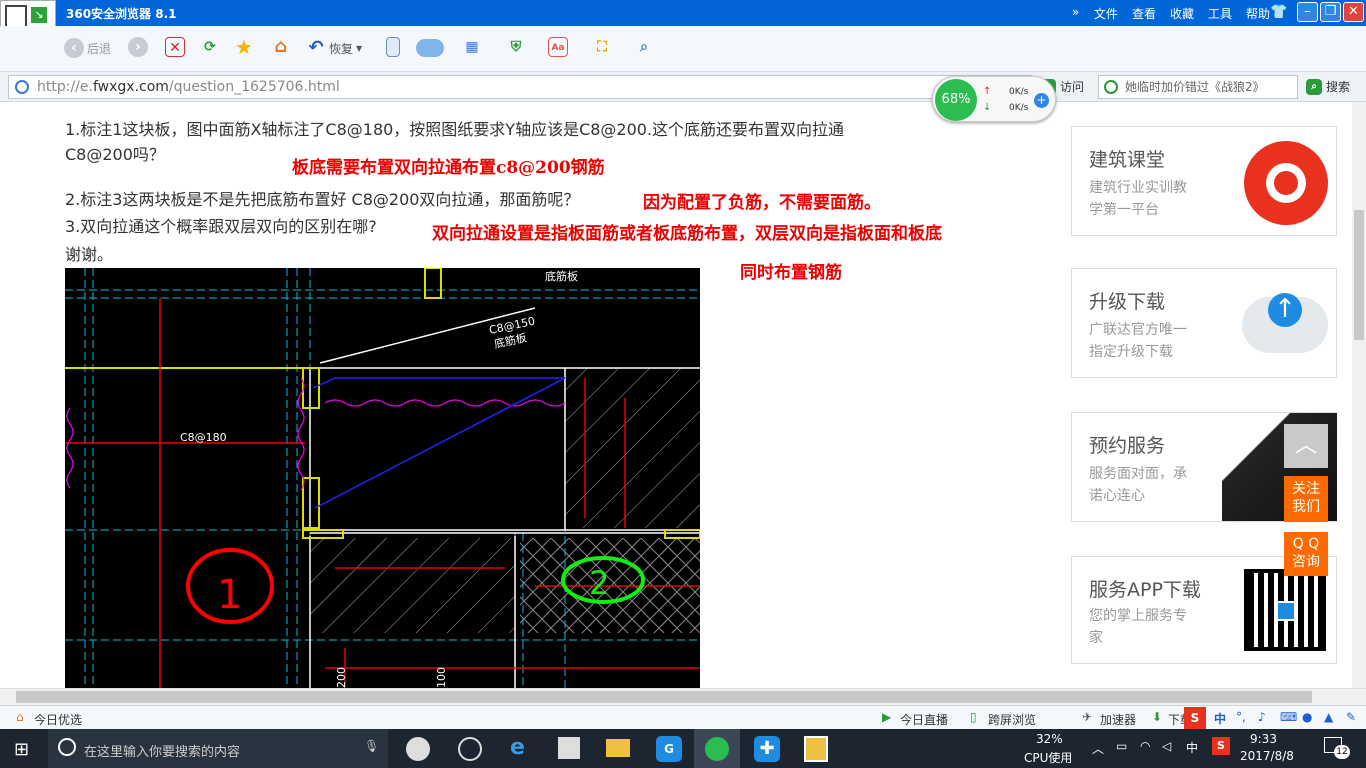  I want to click on notes-app-icon, so click(816, 749).